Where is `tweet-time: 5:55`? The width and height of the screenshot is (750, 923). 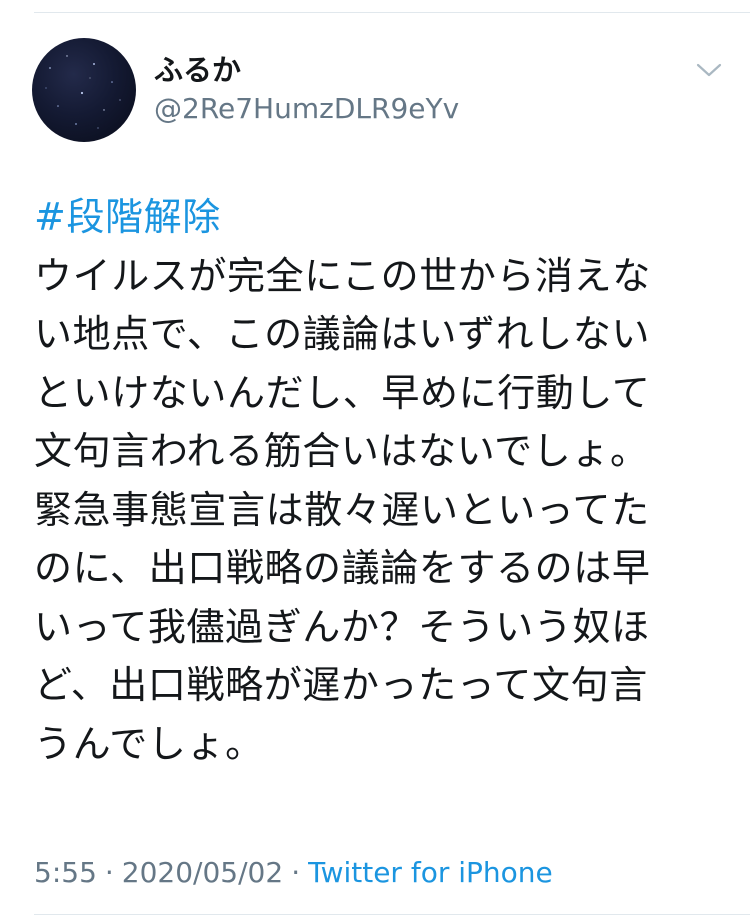 tweet-time: 5:55 is located at coordinates (65, 872).